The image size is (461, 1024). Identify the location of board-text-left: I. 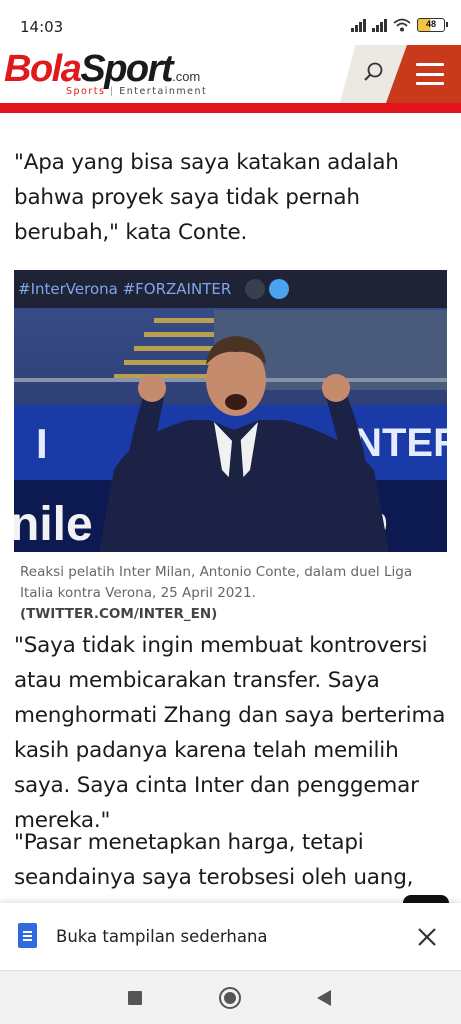
(42, 443).